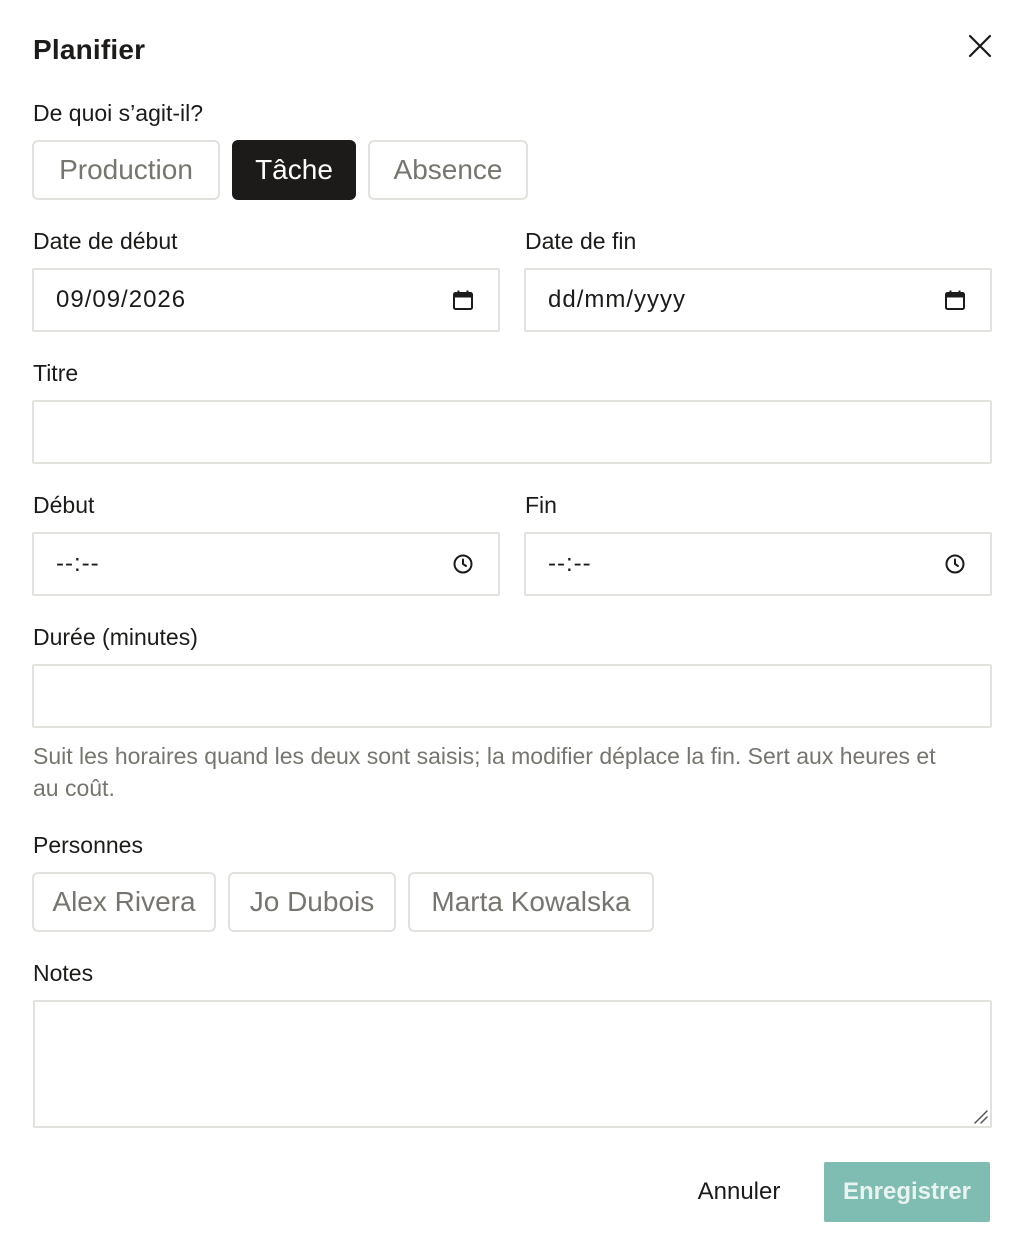 The width and height of the screenshot is (1024, 1256). I want to click on notes-textarea, so click(512, 1064).